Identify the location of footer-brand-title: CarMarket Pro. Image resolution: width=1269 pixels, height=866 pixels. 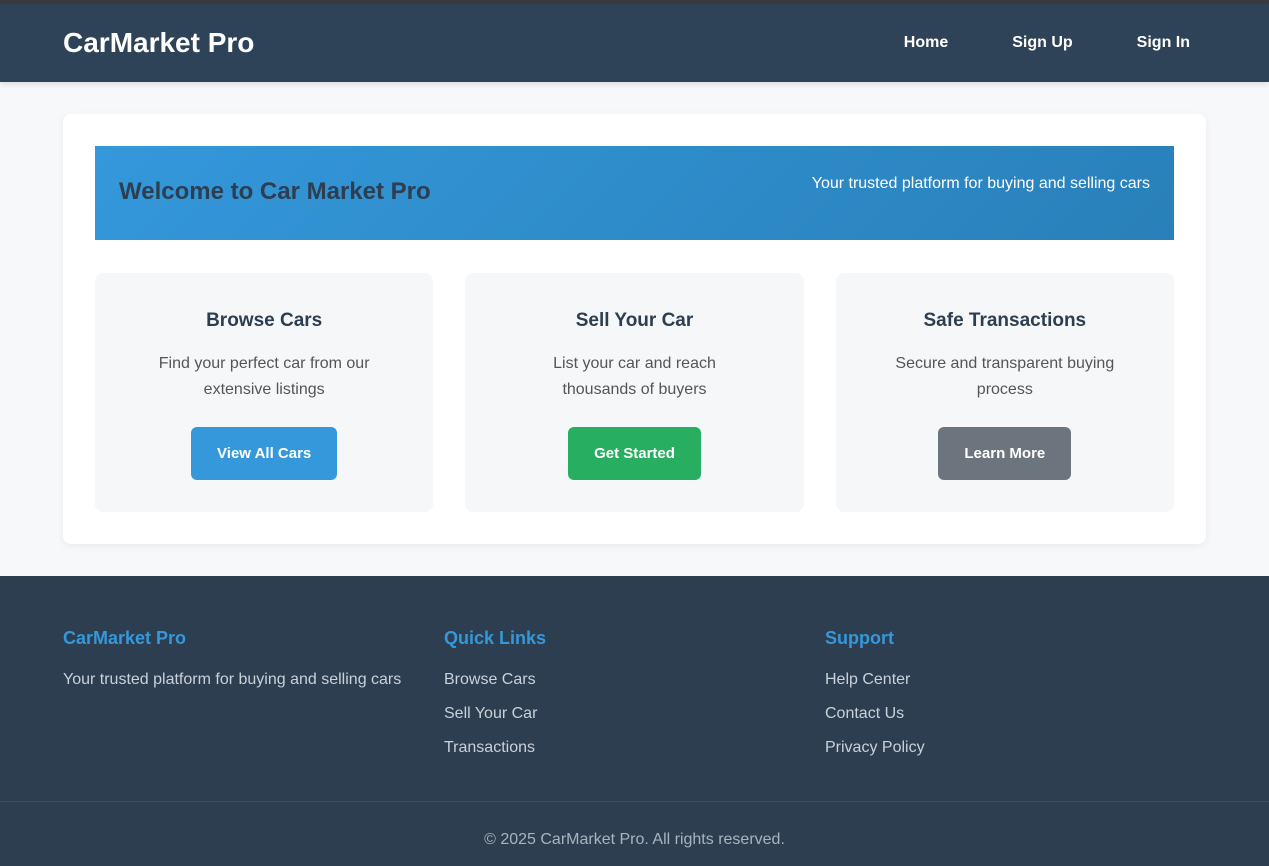
(125, 638).